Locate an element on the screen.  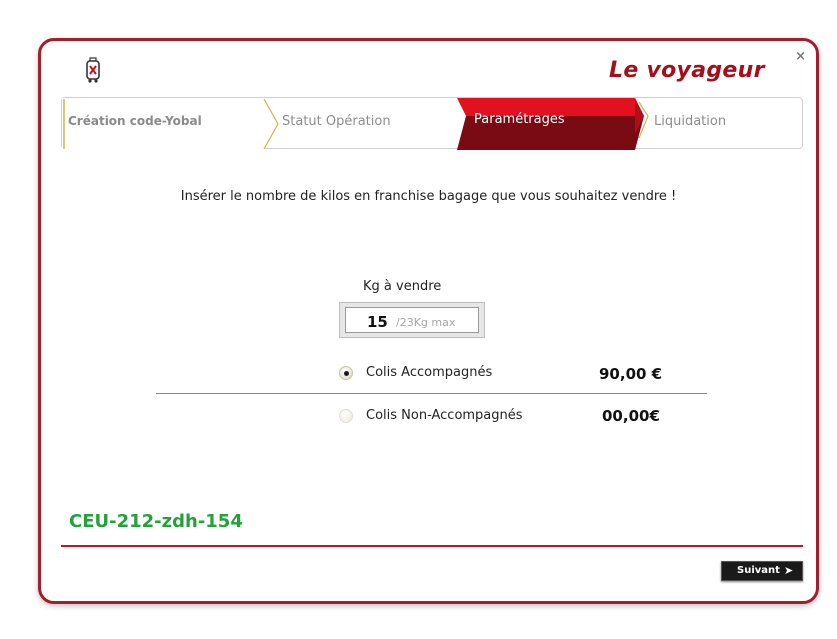
arrow-right-icon: ➤ is located at coordinates (789, 570).